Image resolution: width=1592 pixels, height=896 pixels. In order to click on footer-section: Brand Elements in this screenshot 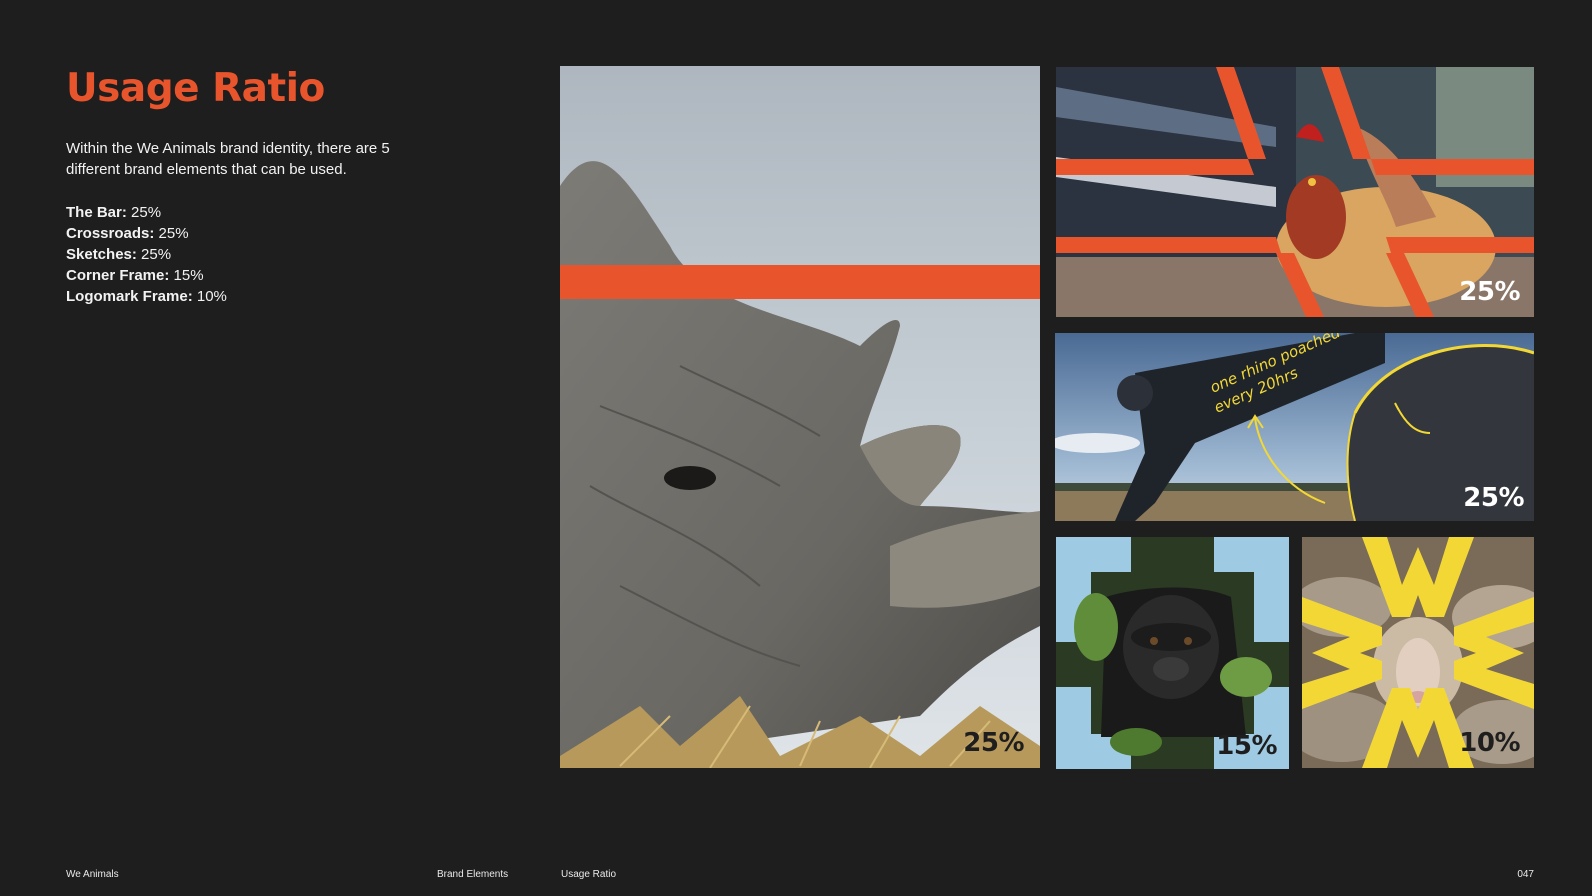, I will do `click(473, 874)`.